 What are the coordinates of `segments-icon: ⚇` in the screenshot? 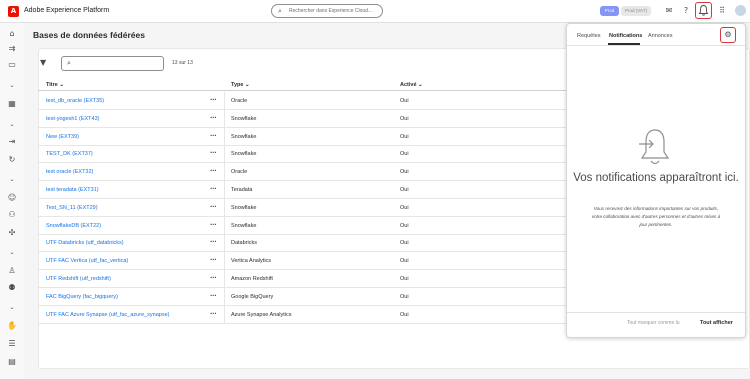 It's located at (12, 214).